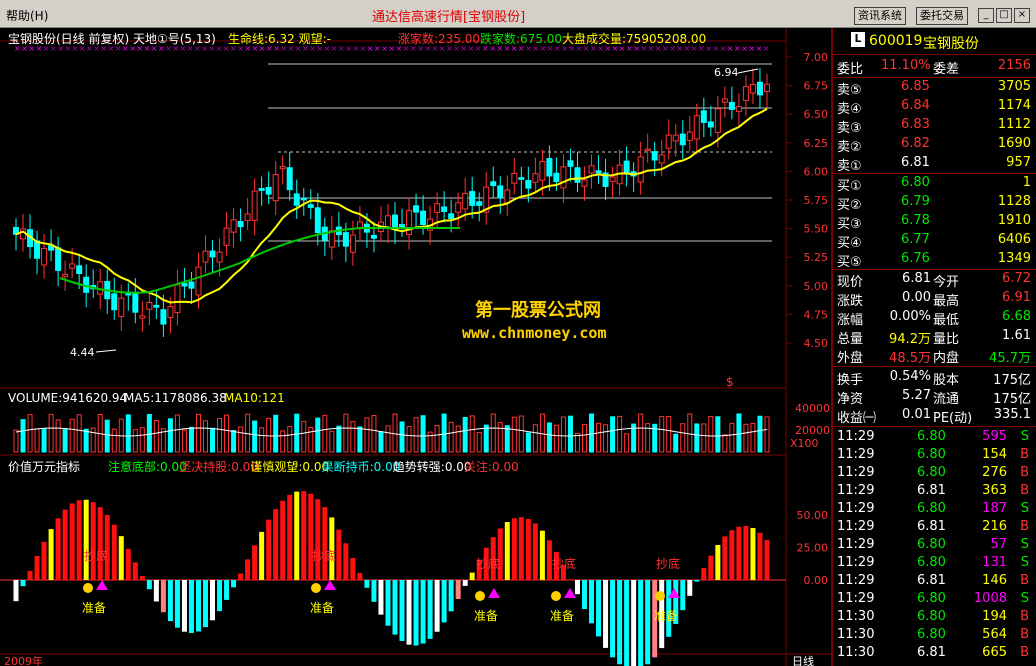 The image size is (1036, 666). What do you see at coordinates (934, 635) in the screenshot?
I see `tick-row: 11:30 6.80 564 B` at bounding box center [934, 635].